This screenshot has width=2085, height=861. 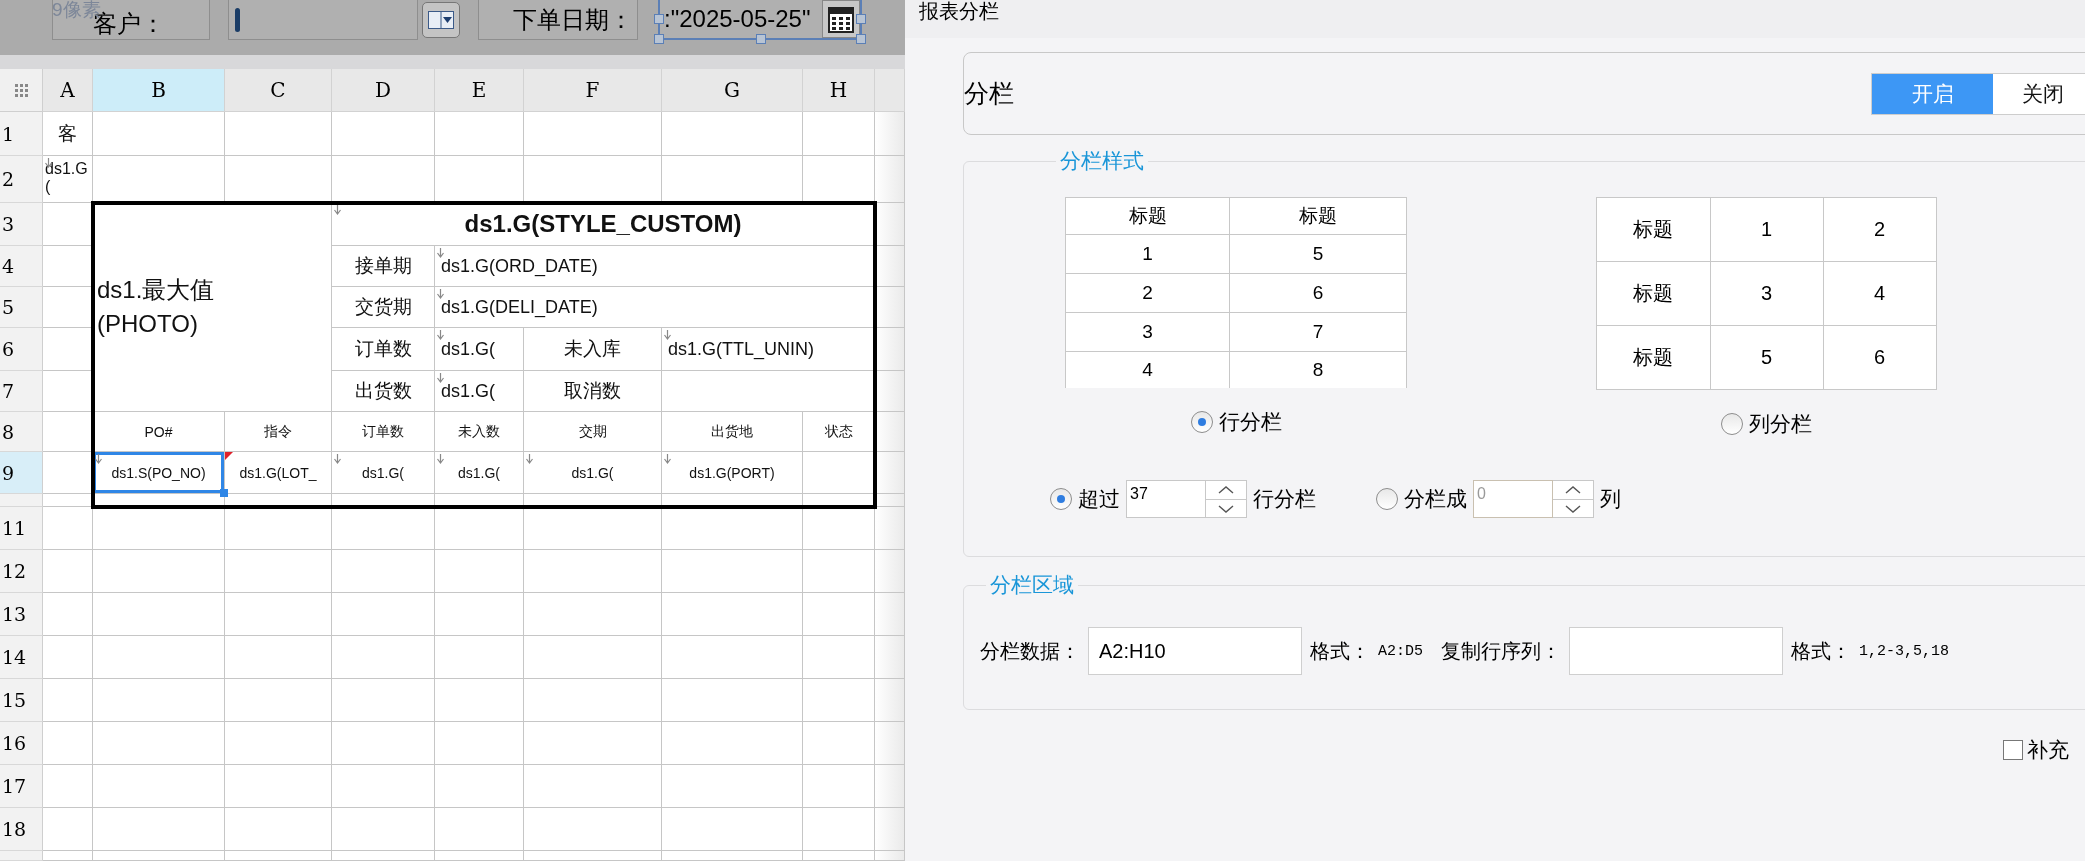 I want to click on table-cell: 未入数, so click(x=479, y=432).